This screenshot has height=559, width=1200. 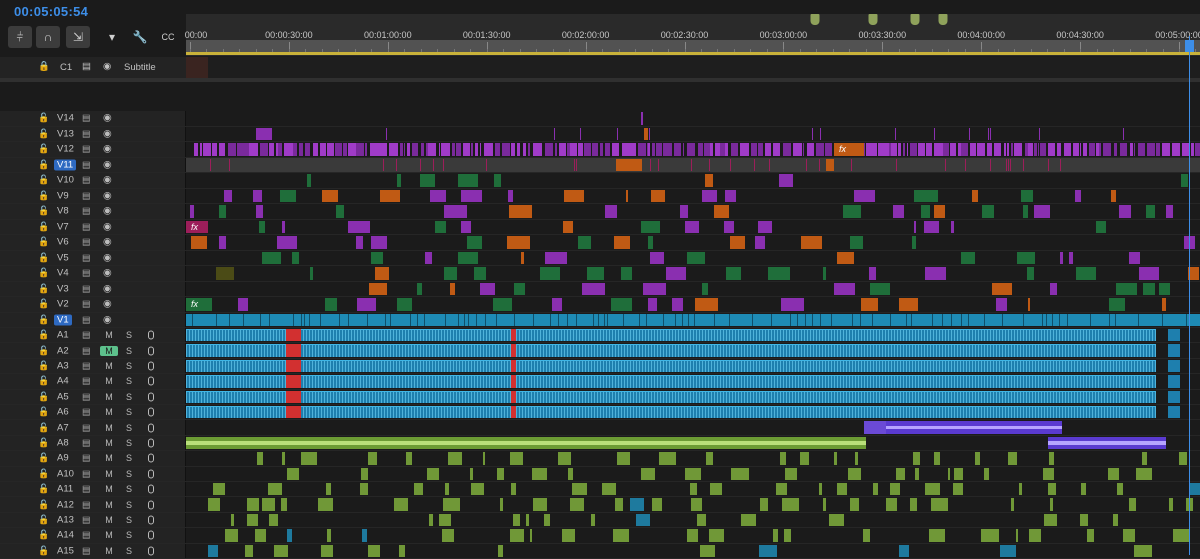 What do you see at coordinates (65, 149) in the screenshot?
I see `video-track-name: V12` at bounding box center [65, 149].